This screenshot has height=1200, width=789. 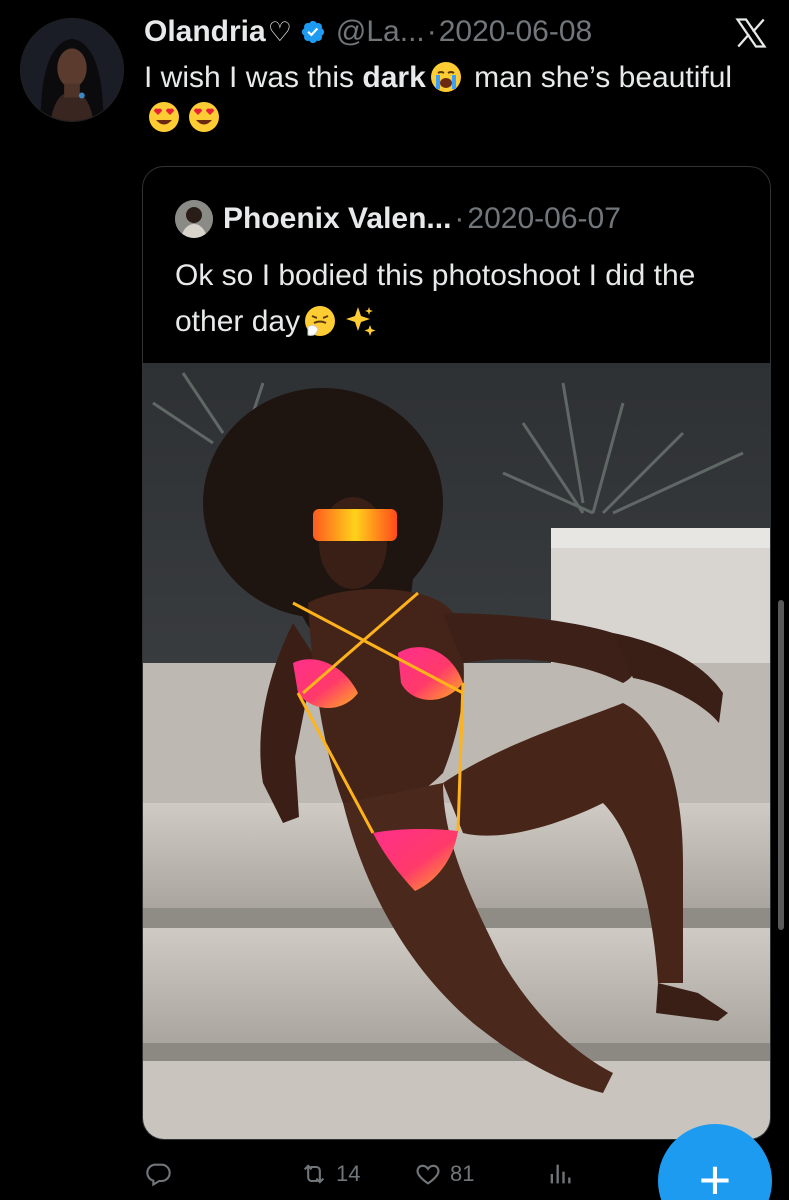 What do you see at coordinates (515, 32) in the screenshot?
I see `tweet-date: 2020-06-08` at bounding box center [515, 32].